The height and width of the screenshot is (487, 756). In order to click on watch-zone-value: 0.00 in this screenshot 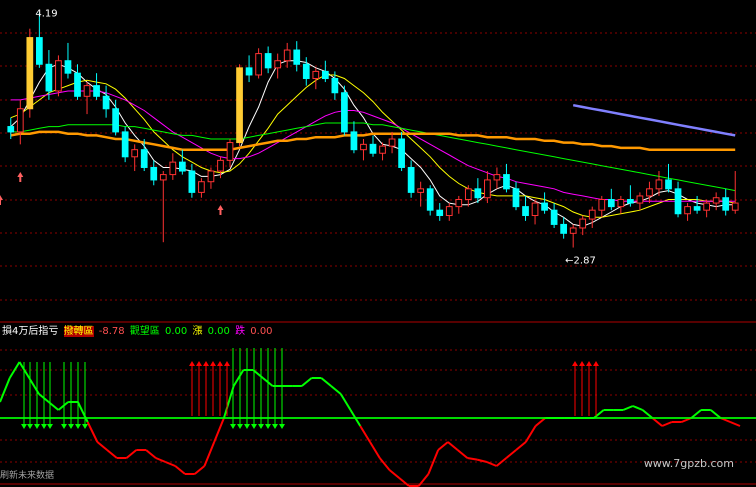, I will do `click(176, 331)`.